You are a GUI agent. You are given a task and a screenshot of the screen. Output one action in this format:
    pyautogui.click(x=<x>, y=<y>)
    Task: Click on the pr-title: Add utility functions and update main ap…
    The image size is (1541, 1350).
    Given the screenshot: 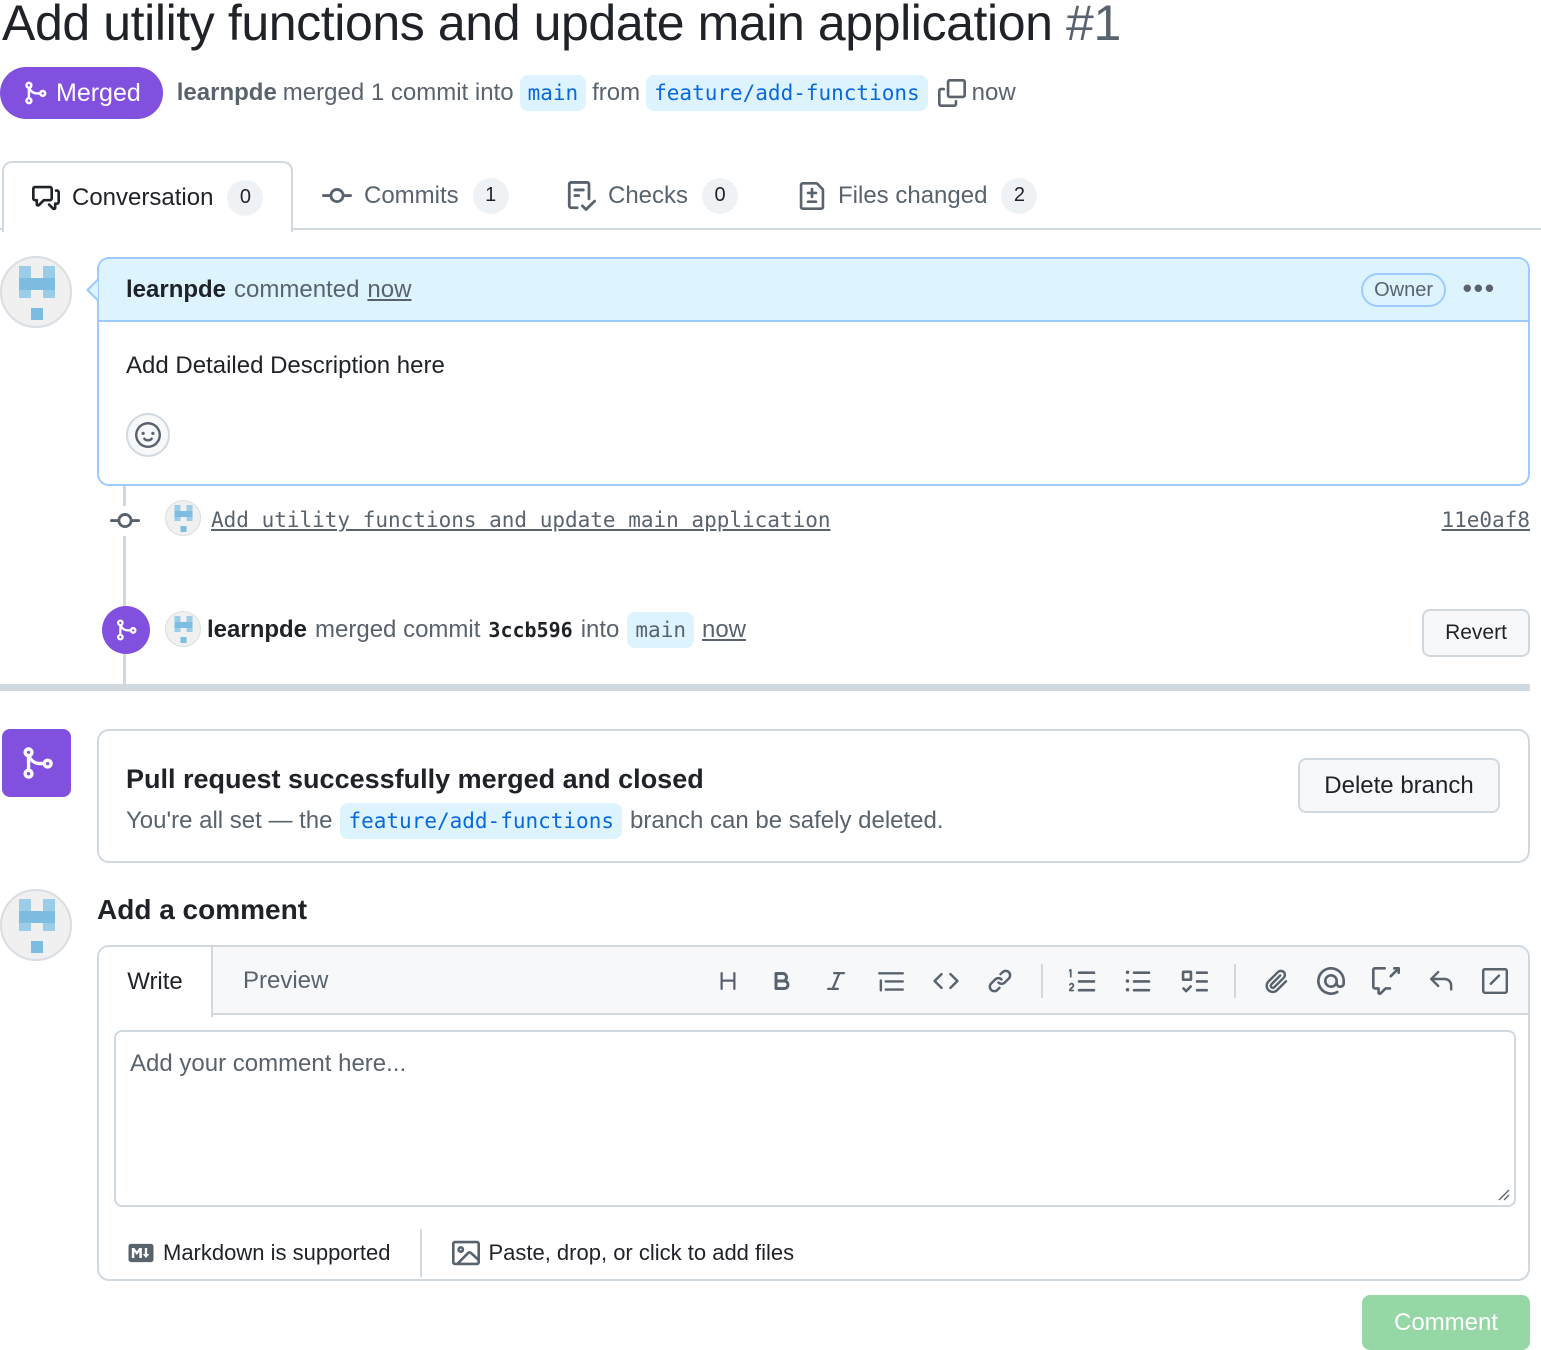 What is the action you would take?
    pyautogui.click(x=527, y=25)
    